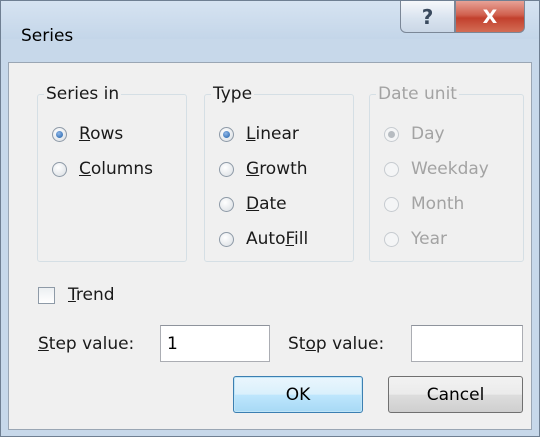 This screenshot has width=540, height=437. I want to click on date-unit-day-option: Day, so click(414, 134).